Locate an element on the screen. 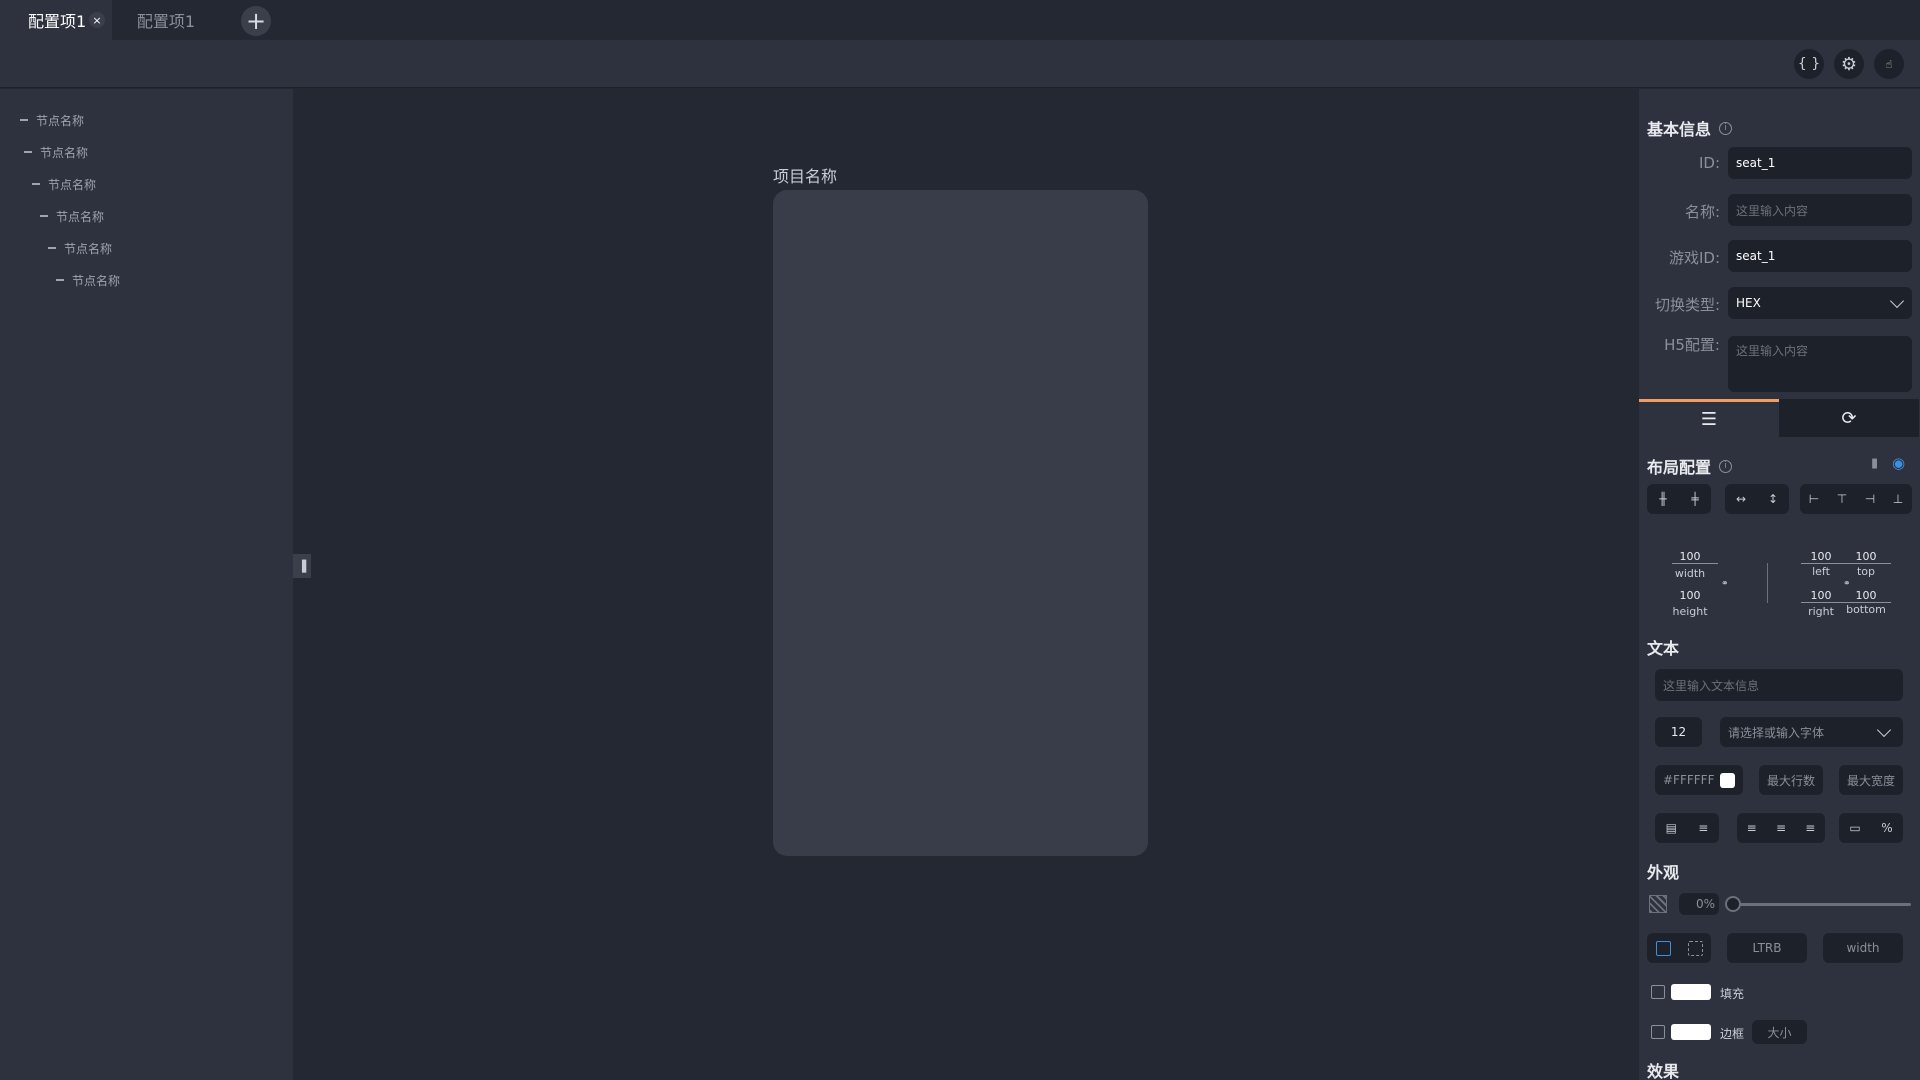  max-lines-field: 最大行数 is located at coordinates (1791, 780).